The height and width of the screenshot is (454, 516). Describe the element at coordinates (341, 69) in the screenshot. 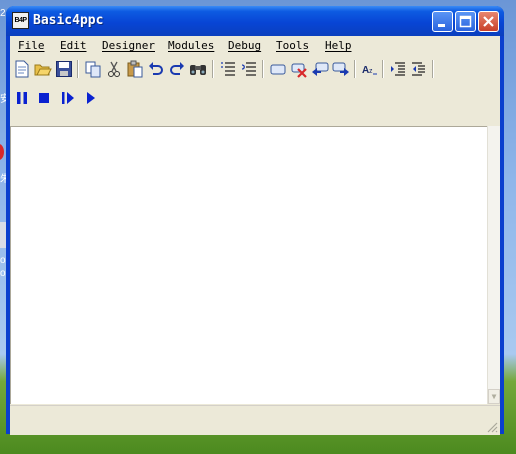

I see `next-bookmark-icon` at that location.